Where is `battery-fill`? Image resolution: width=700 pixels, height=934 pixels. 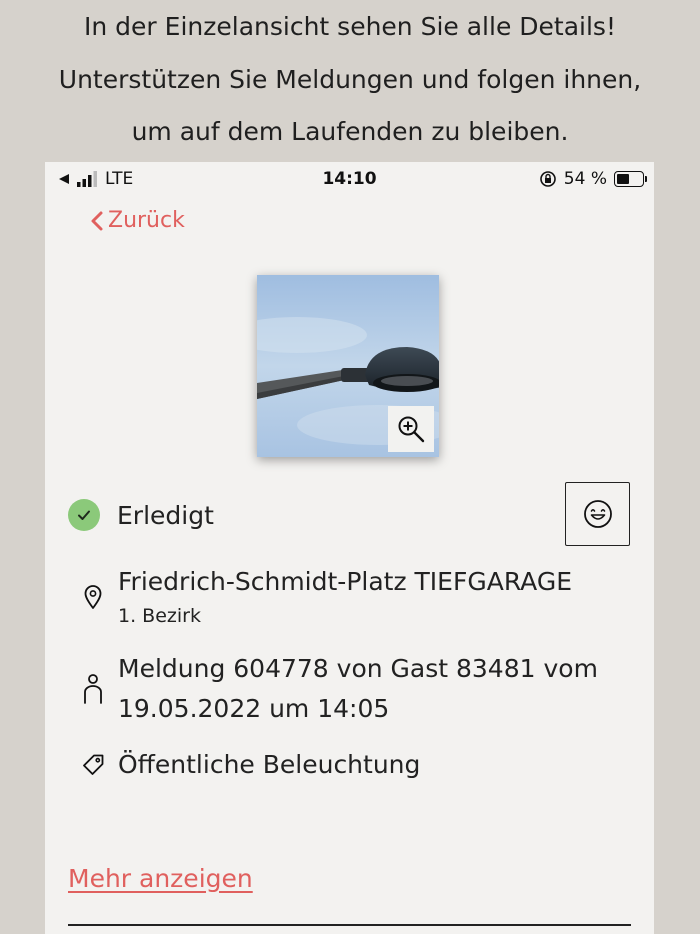 battery-fill is located at coordinates (623, 179).